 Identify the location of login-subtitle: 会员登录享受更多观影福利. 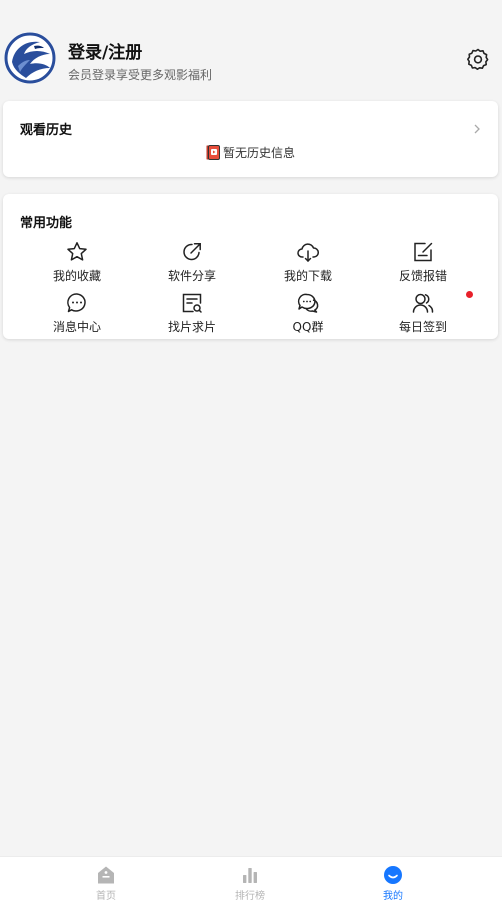
(140, 75).